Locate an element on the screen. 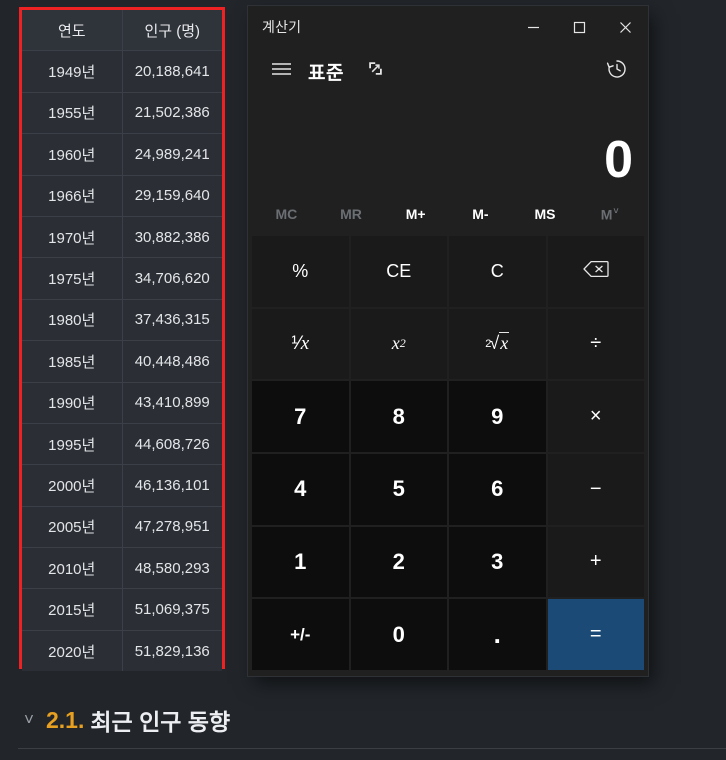 This screenshot has height=760, width=726. cell-population: 51,069,375 is located at coordinates (171, 609).